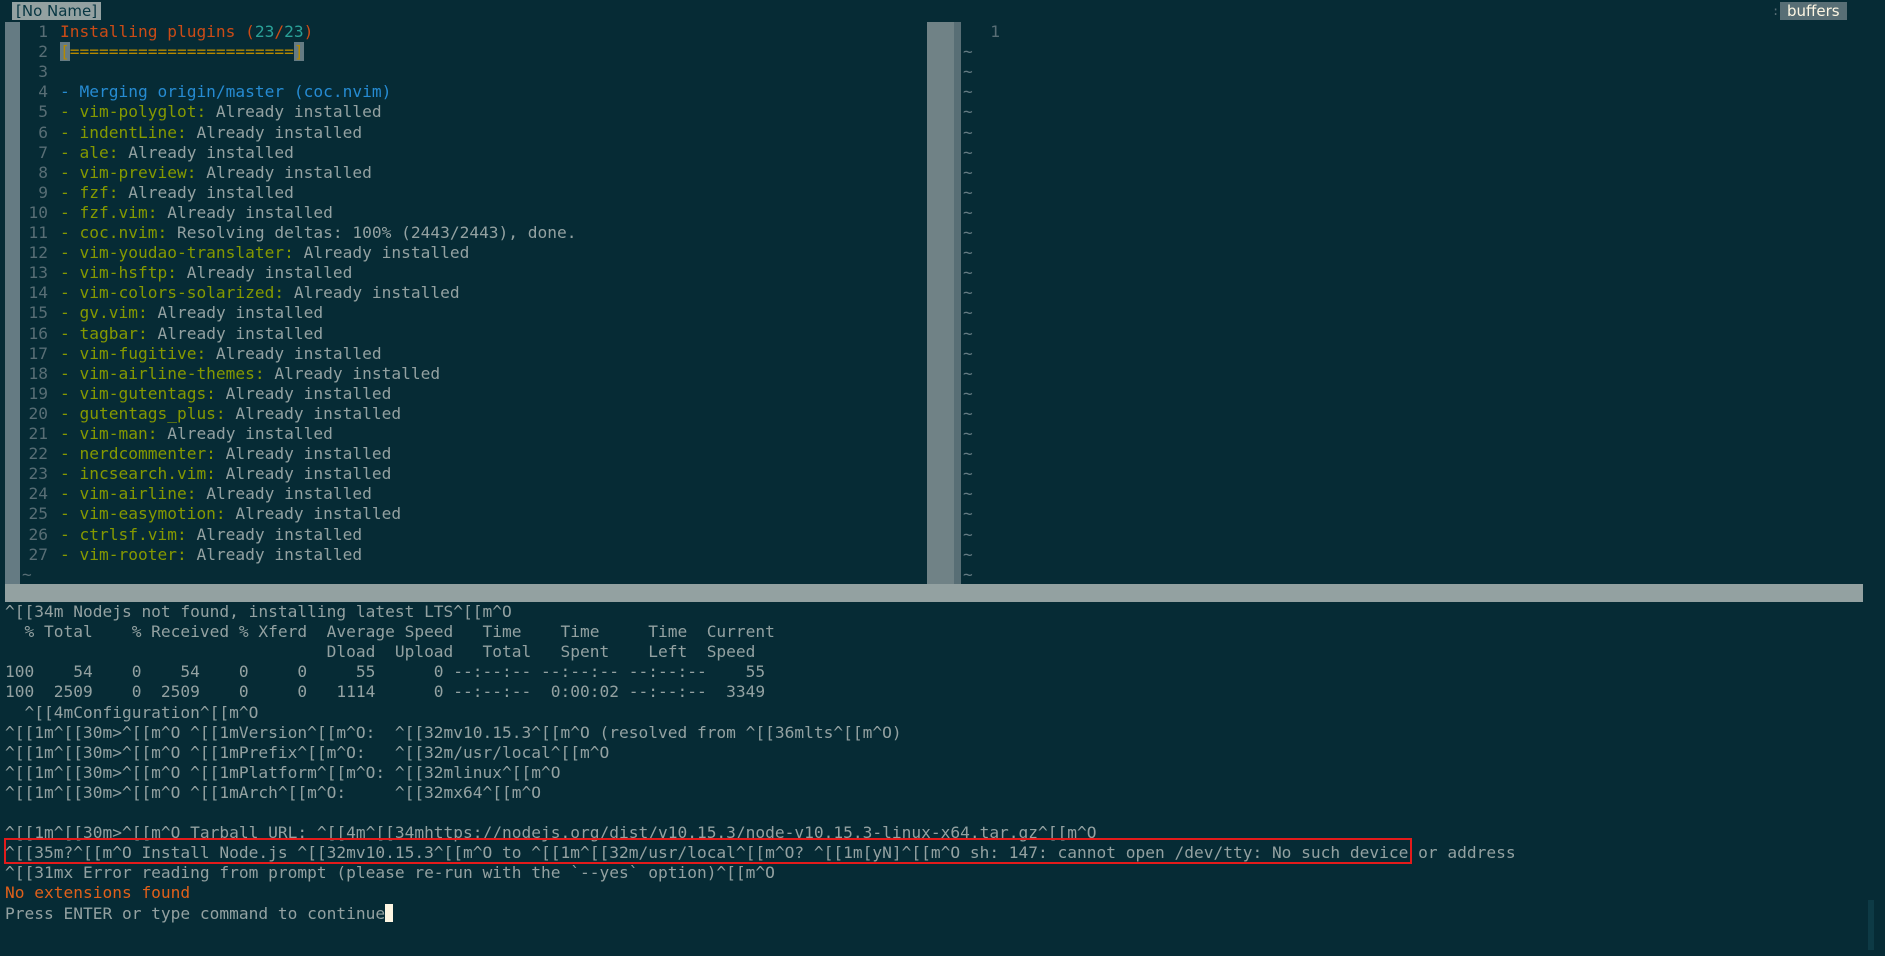 Image resolution: width=1885 pixels, height=956 pixels. What do you see at coordinates (38, 212) in the screenshot?
I see `line-number: 10` at bounding box center [38, 212].